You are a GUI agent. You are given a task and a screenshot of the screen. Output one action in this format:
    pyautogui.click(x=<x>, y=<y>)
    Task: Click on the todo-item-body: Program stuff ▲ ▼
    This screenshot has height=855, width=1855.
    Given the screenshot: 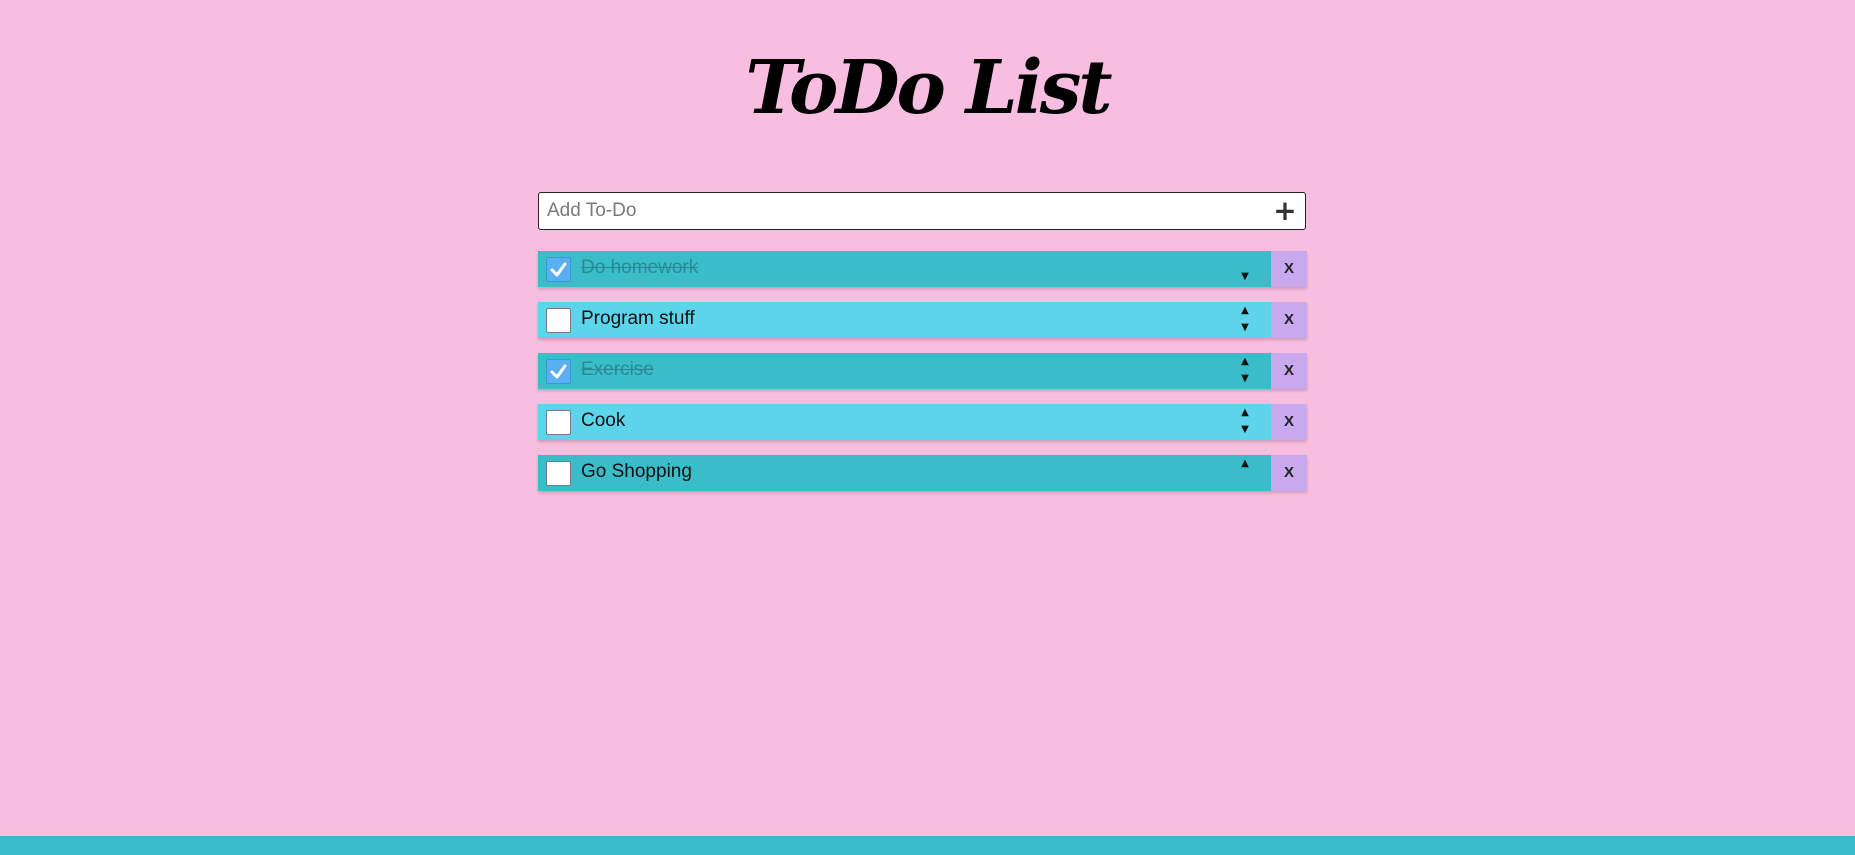 What is the action you would take?
    pyautogui.click(x=904, y=320)
    